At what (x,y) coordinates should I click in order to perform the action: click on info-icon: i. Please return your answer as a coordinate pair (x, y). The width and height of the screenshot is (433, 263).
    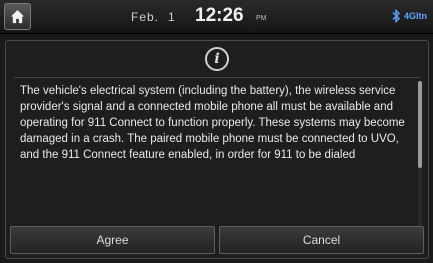
    Looking at the image, I should click on (217, 59).